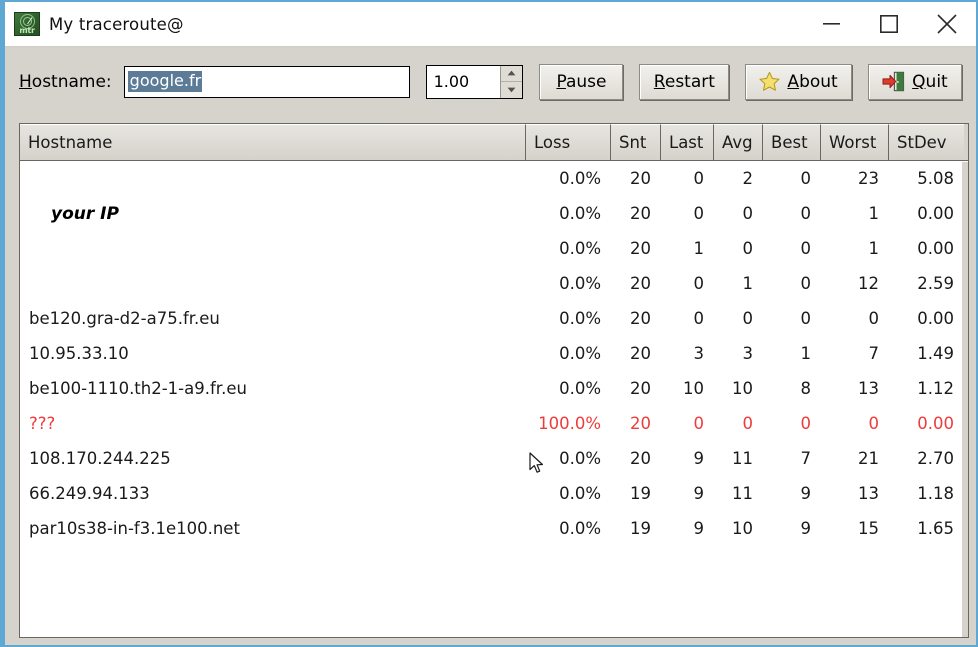  Describe the element at coordinates (806, 388) in the screenshot. I see `cell-best: 8` at that location.